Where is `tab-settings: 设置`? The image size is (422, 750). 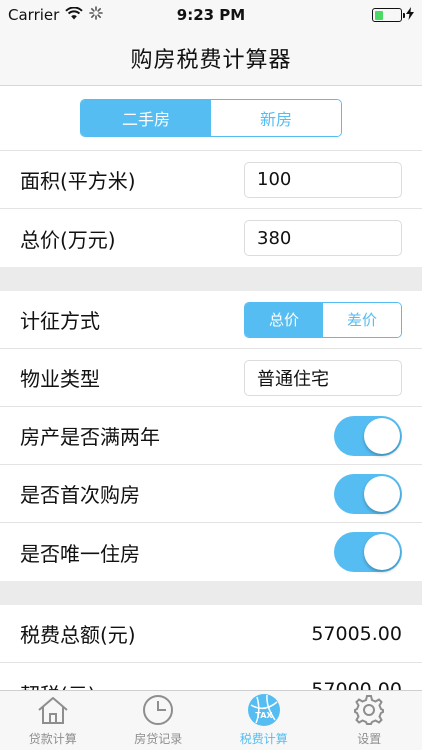
tab-settings: 设置 is located at coordinates (369, 720).